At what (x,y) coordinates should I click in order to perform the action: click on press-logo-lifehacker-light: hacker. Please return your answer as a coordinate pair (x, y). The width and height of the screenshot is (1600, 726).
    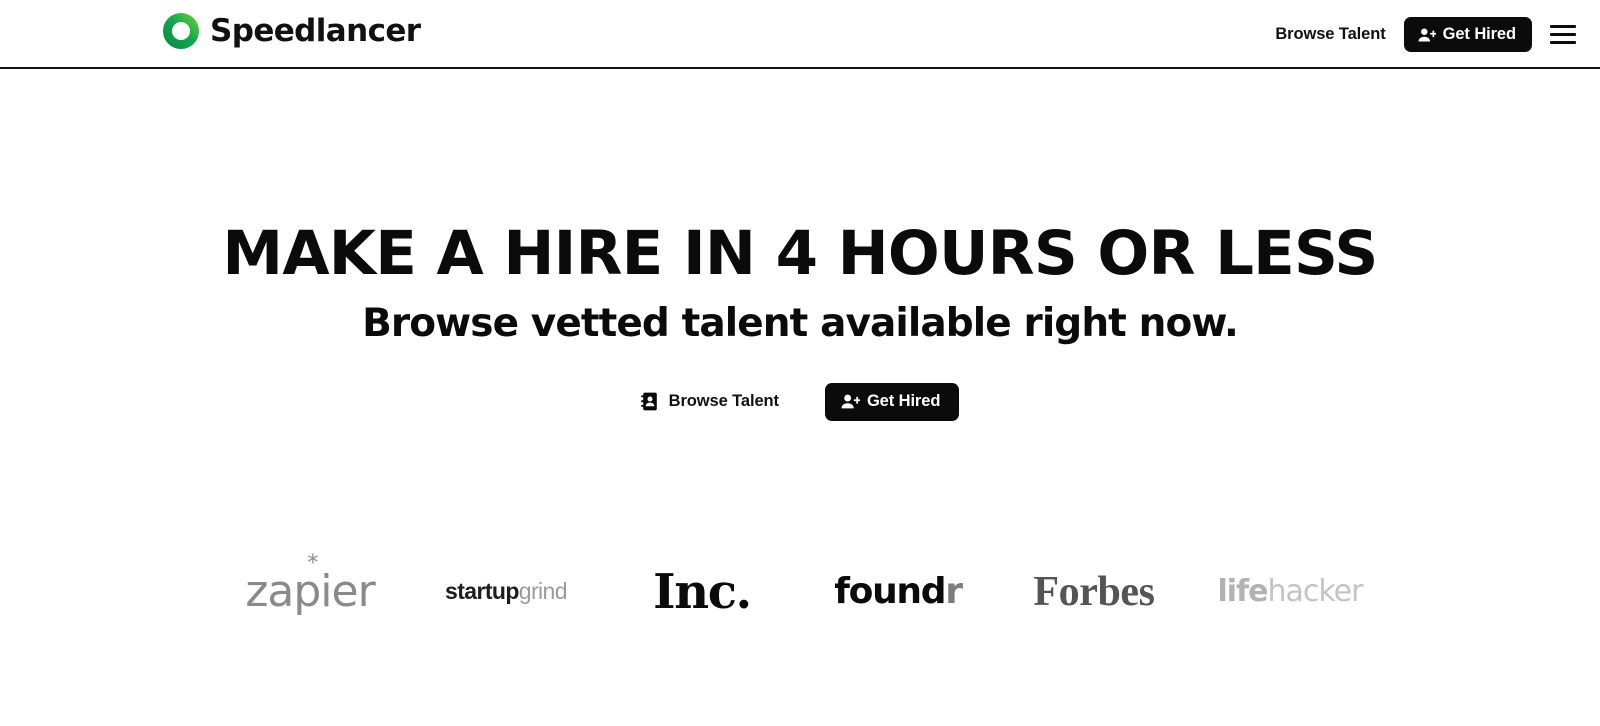
    Looking at the image, I should click on (1315, 591).